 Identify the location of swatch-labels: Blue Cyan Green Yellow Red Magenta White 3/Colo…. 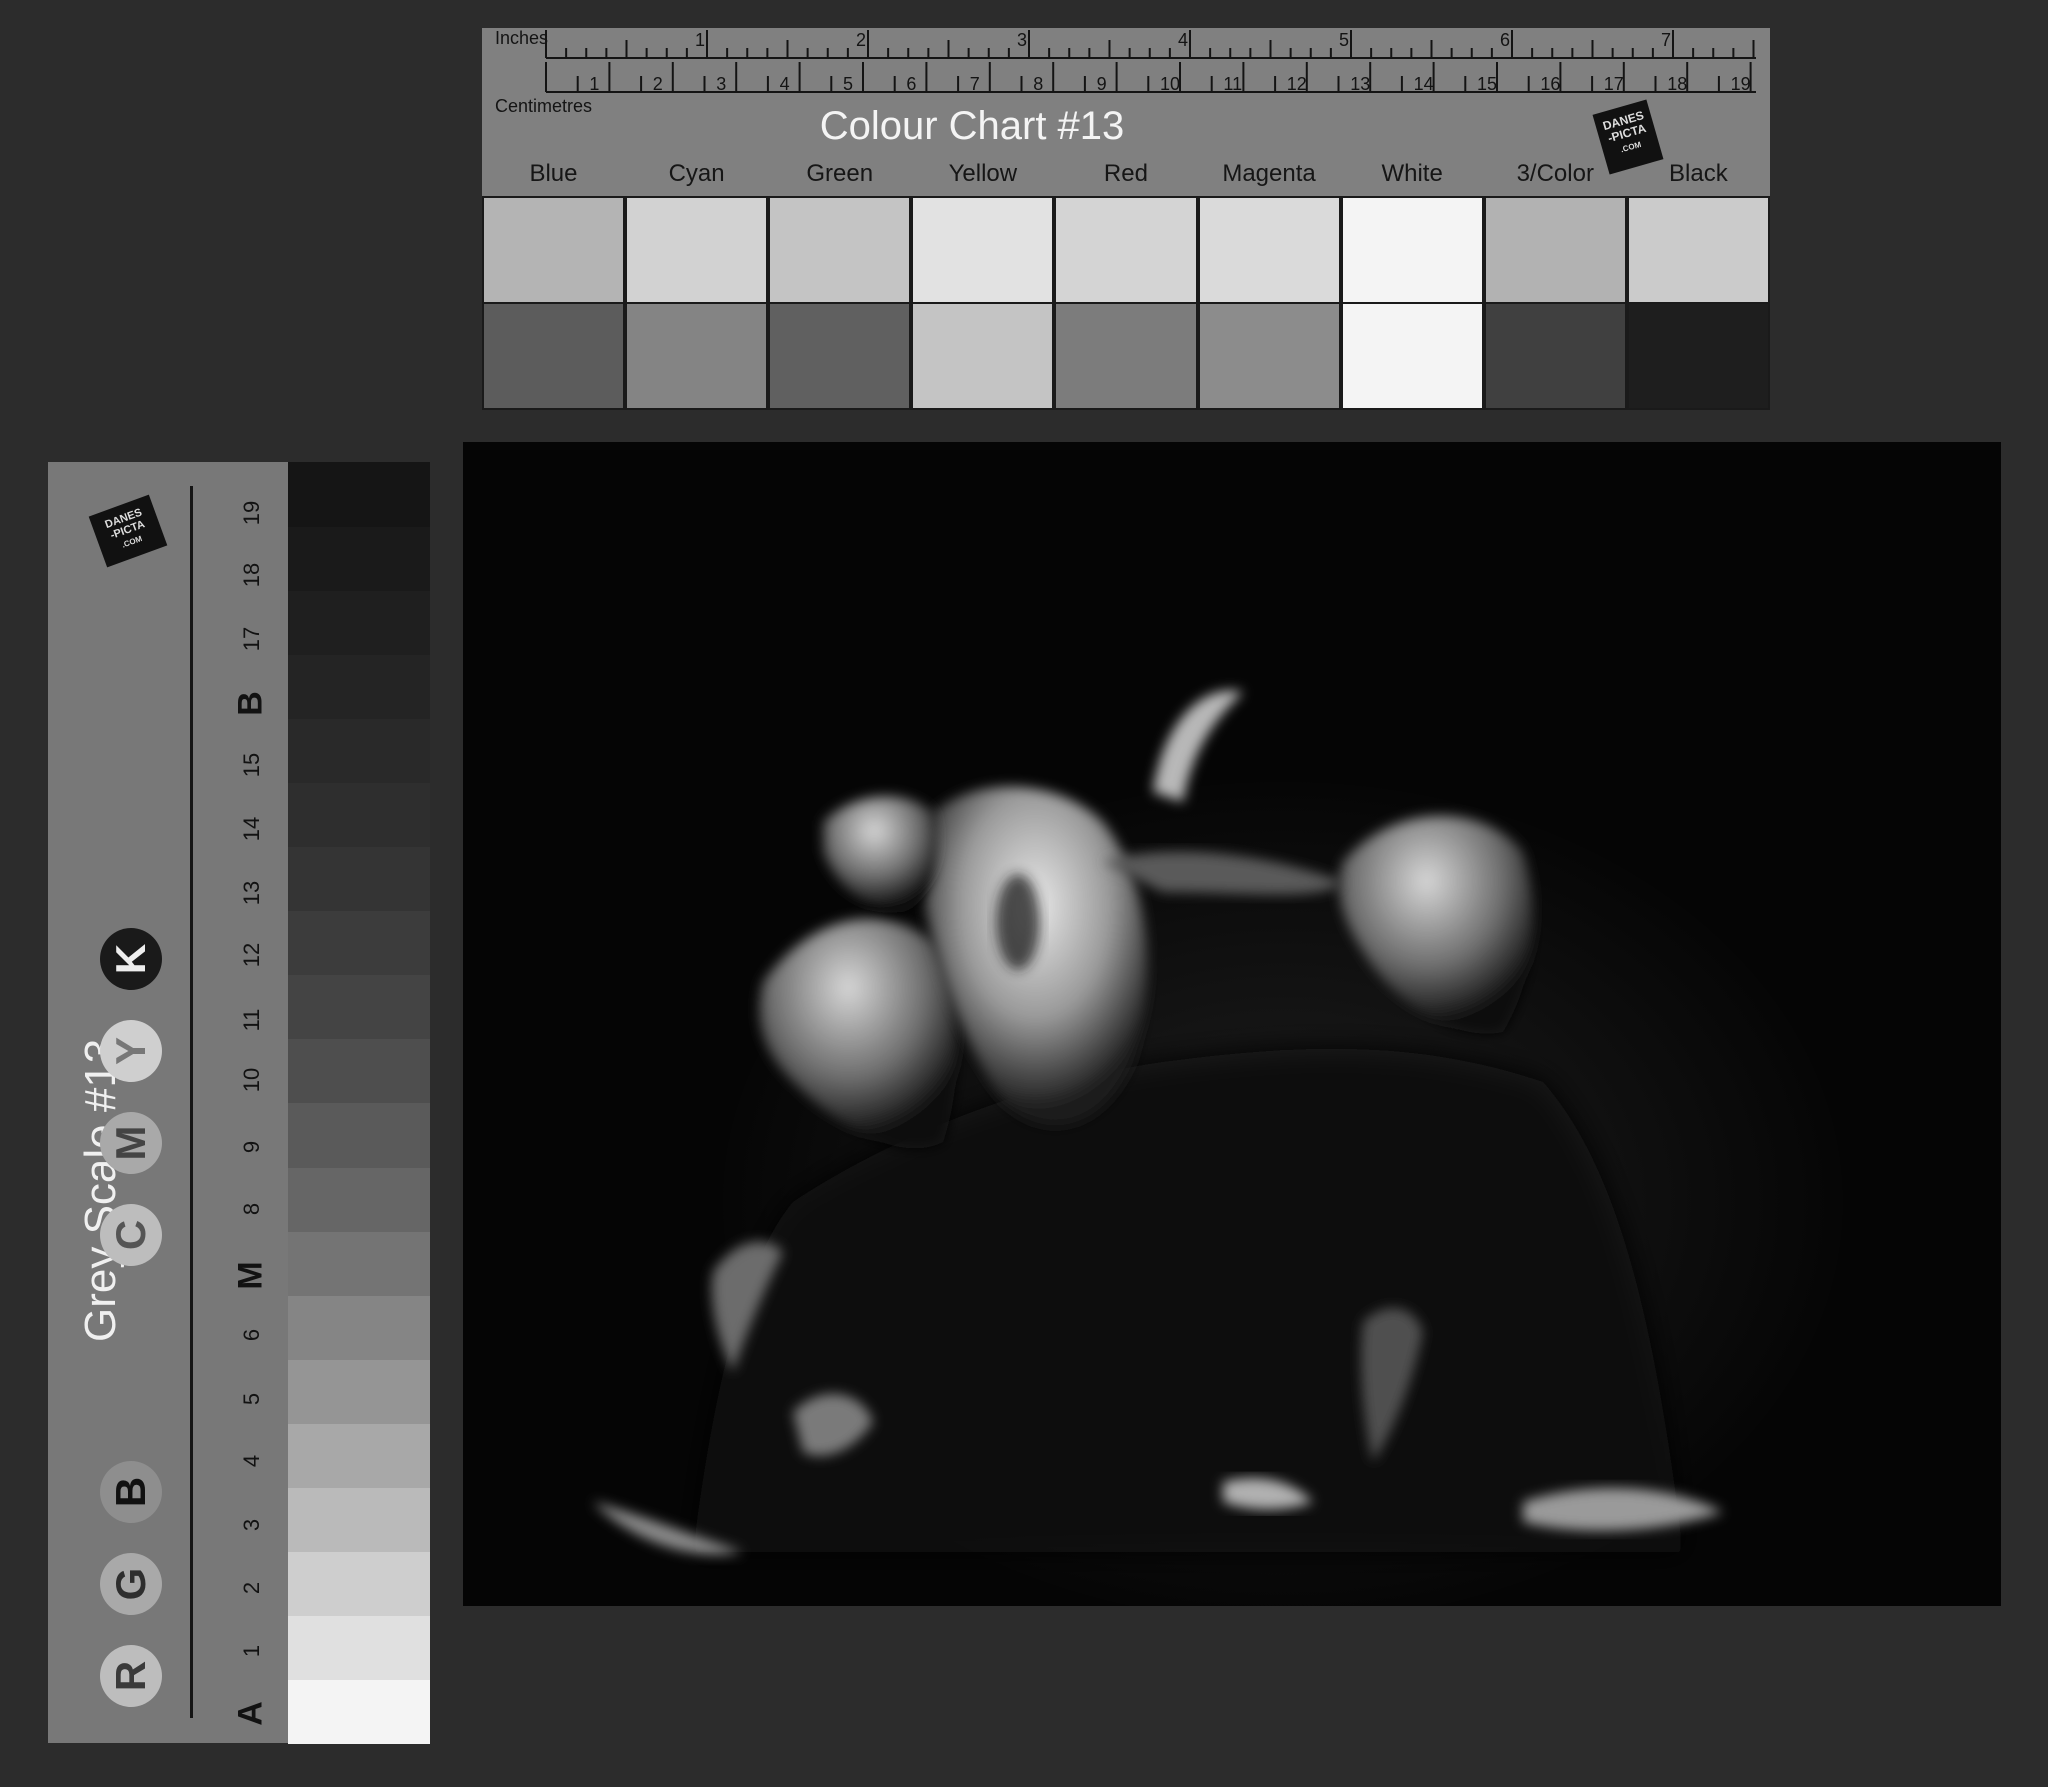
(1126, 178).